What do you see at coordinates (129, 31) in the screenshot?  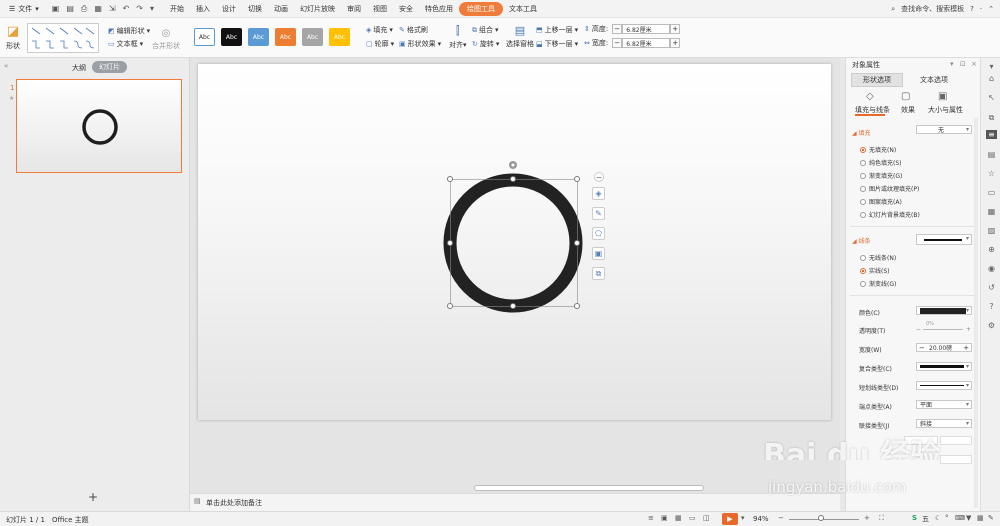 I see `edit-shape-button: ◩ 编辑形状 ▾` at bounding box center [129, 31].